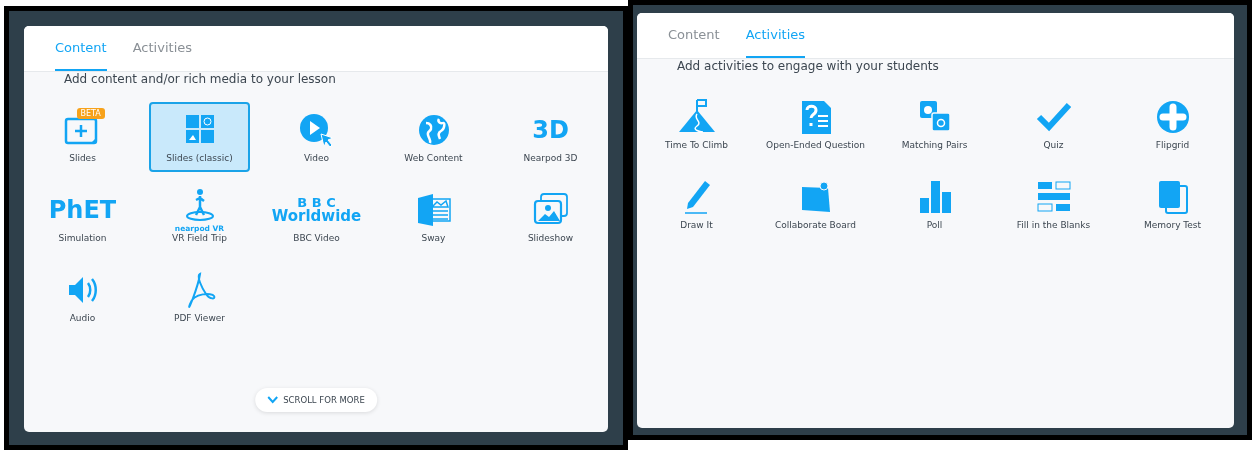 The image size is (1252, 452). I want to click on tile-label: Poll, so click(934, 225).